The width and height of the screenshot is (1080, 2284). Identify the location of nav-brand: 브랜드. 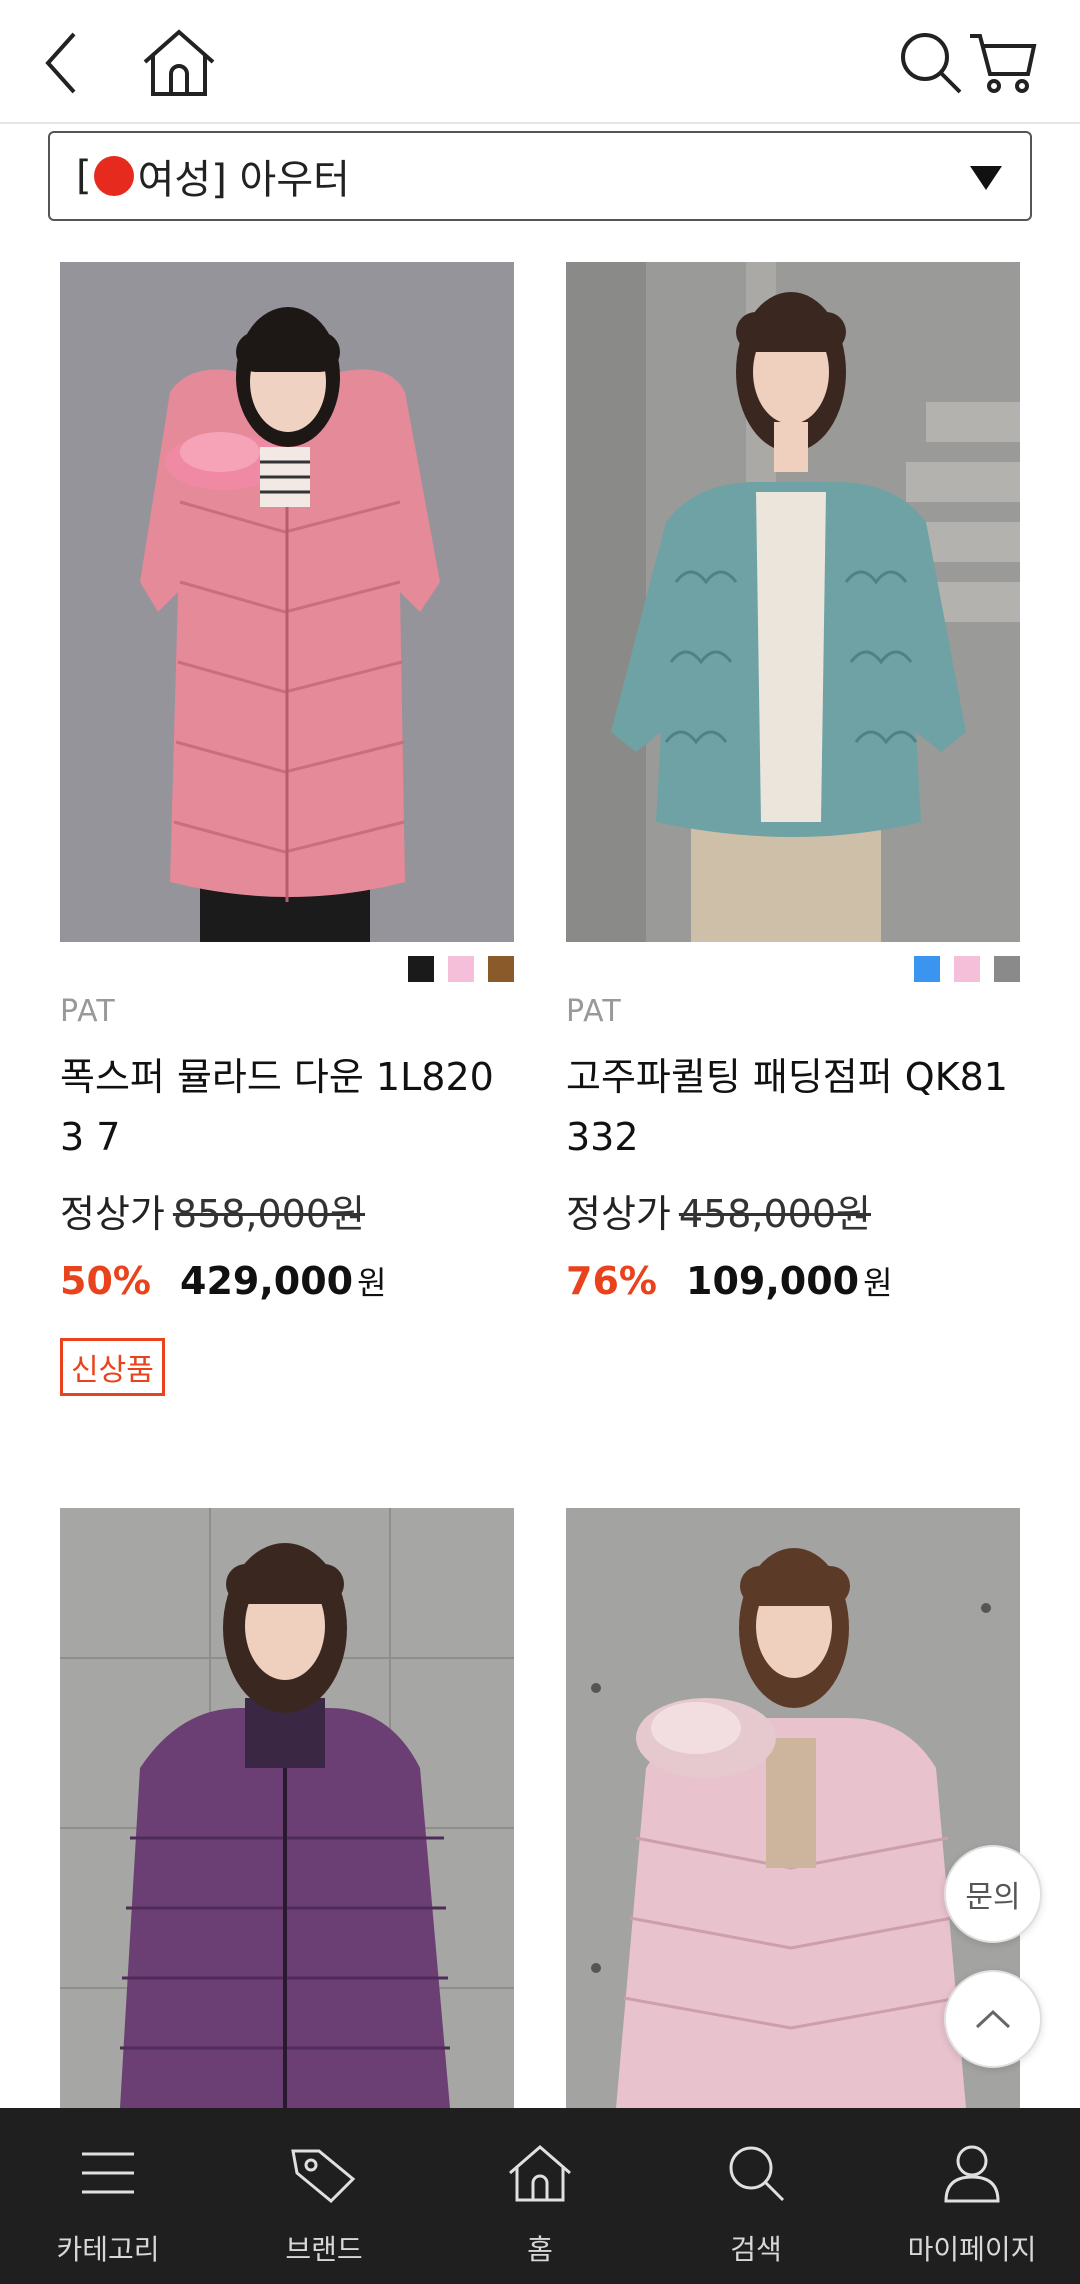
(324, 2196).